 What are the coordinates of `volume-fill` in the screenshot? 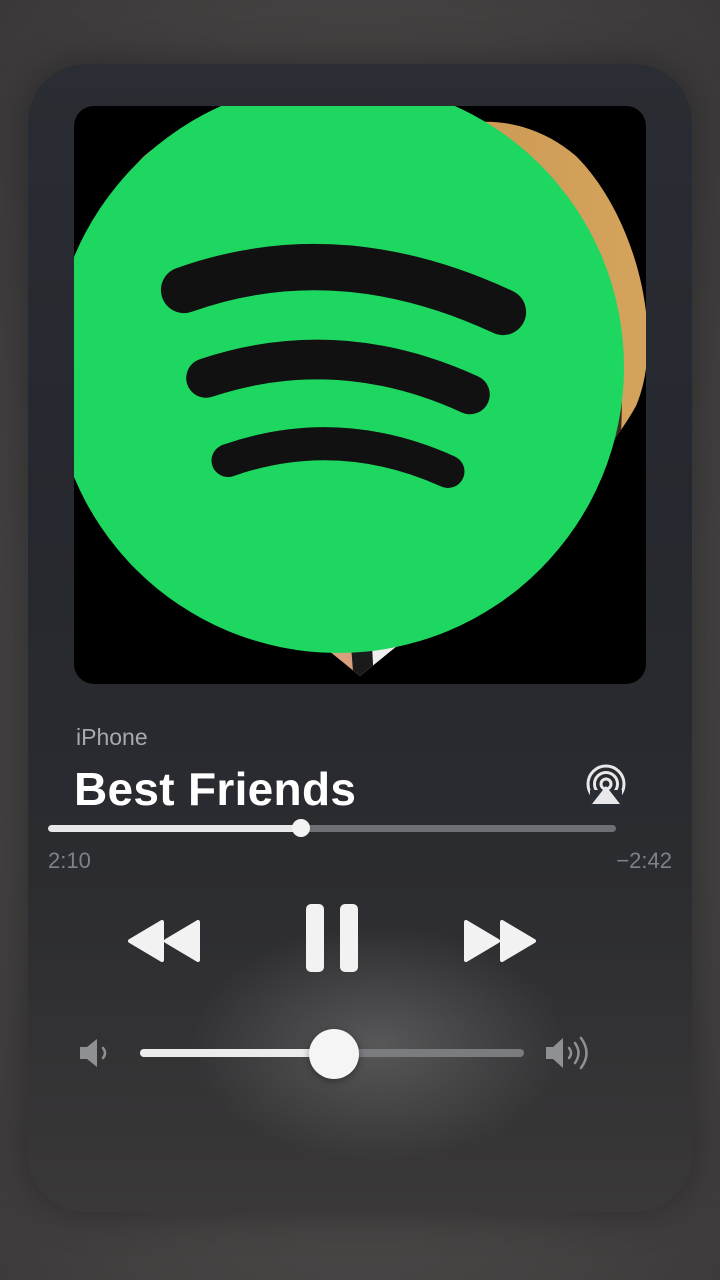 It's located at (237, 1053).